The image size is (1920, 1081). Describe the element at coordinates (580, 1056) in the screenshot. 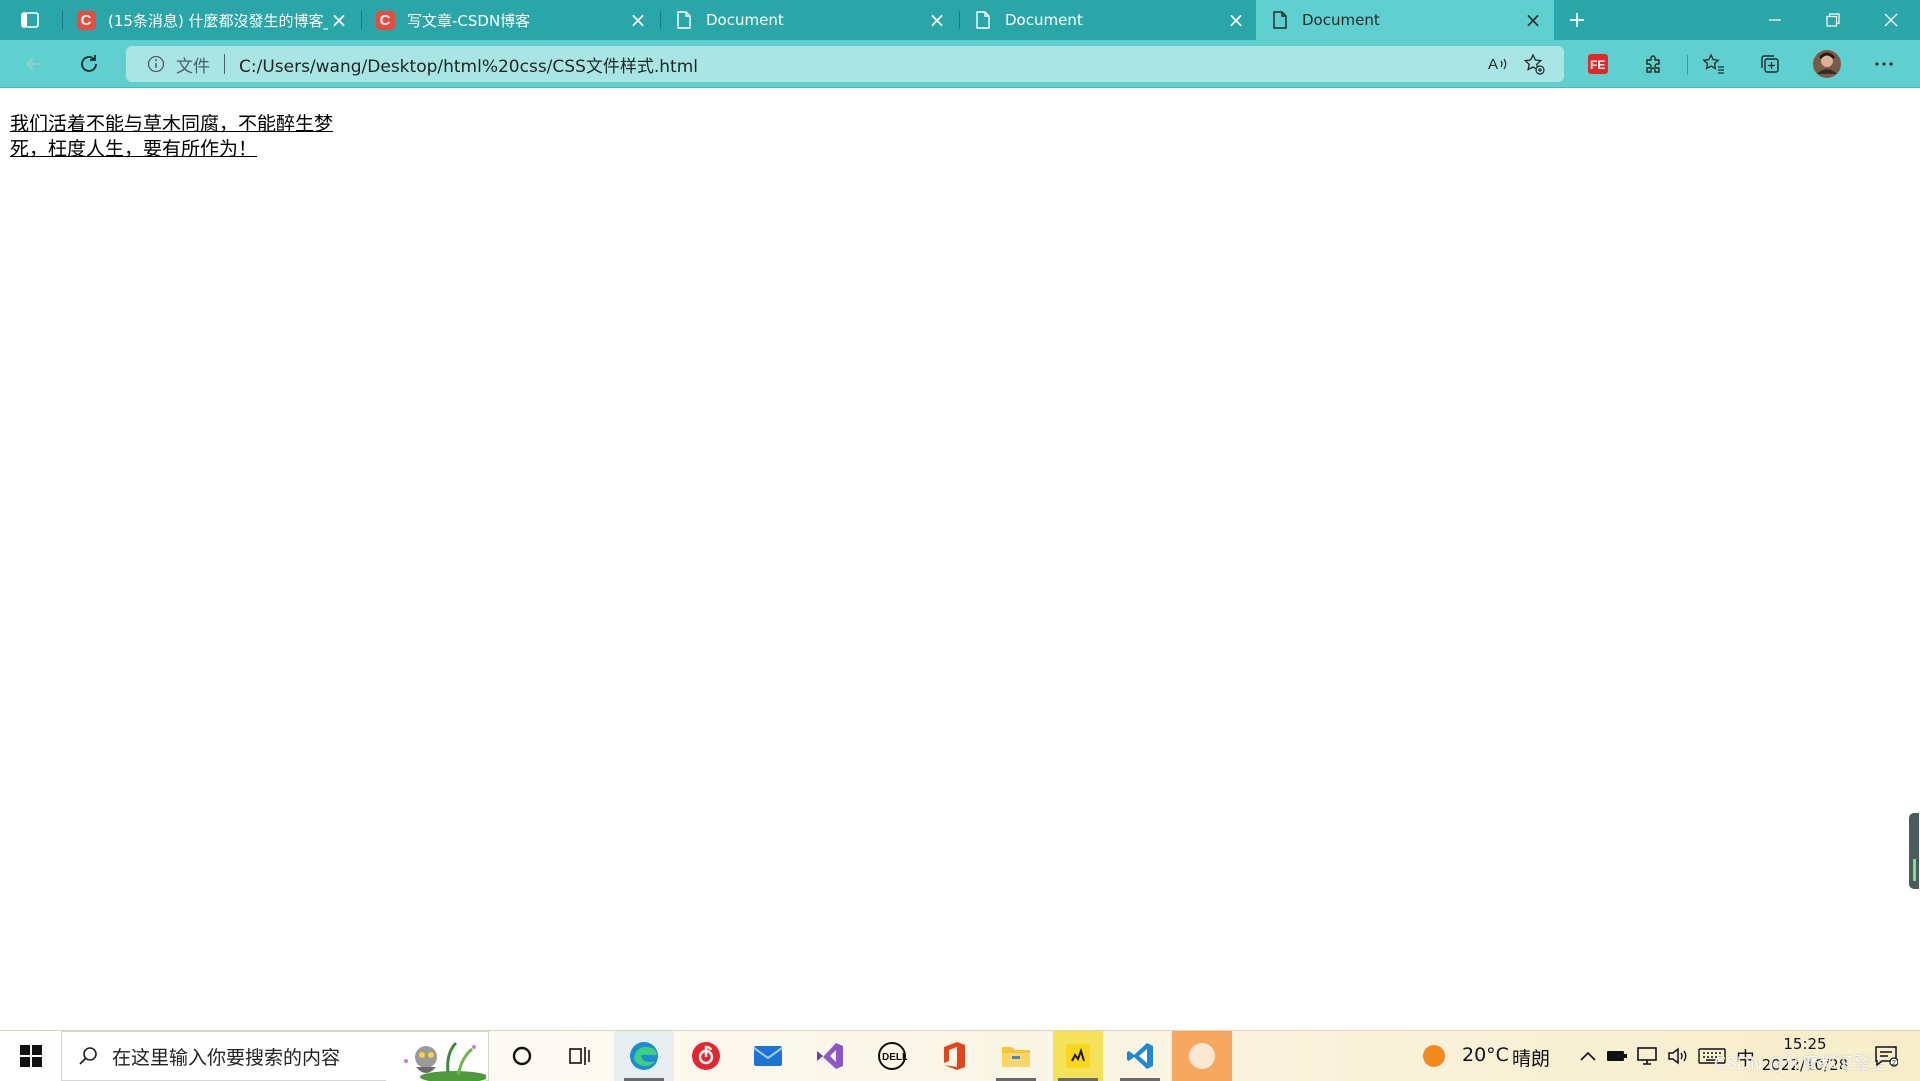

I see `task-view-button` at that location.